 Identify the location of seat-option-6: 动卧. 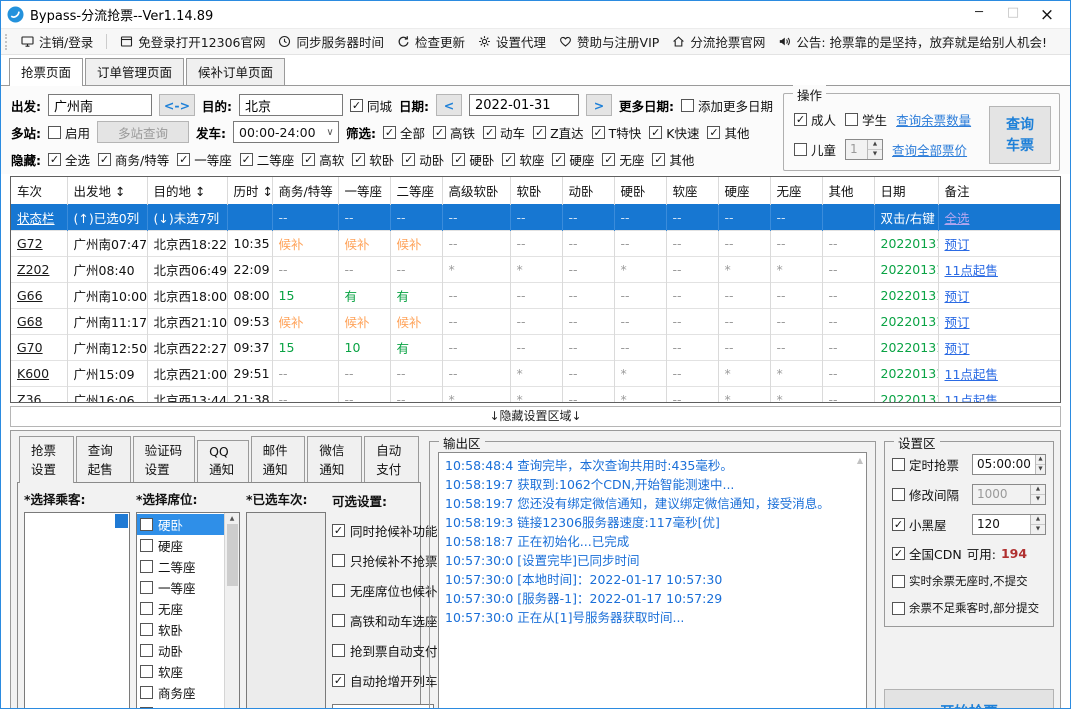
(180, 650).